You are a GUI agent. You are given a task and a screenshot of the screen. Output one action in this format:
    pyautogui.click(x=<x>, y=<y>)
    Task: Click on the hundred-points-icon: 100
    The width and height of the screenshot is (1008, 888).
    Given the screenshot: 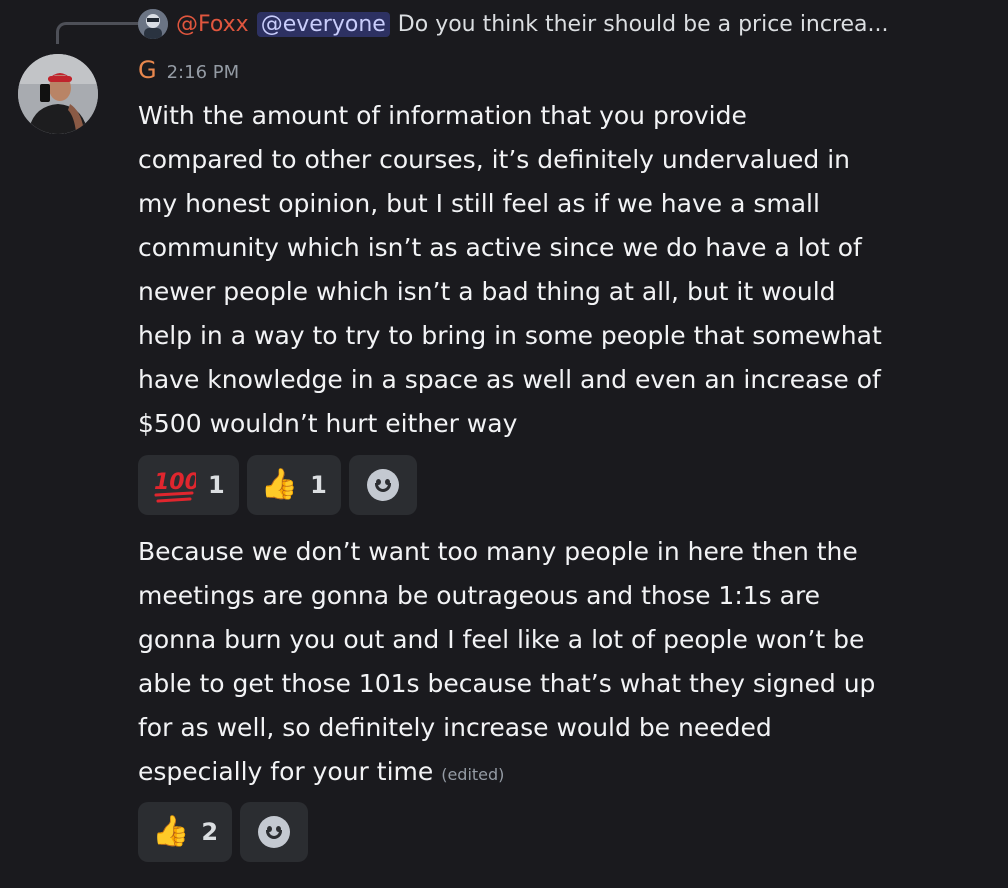 What is the action you would take?
    pyautogui.click(x=176, y=485)
    